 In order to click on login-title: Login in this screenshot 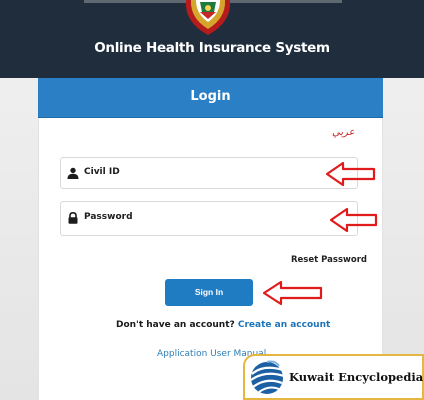, I will do `click(210, 96)`.